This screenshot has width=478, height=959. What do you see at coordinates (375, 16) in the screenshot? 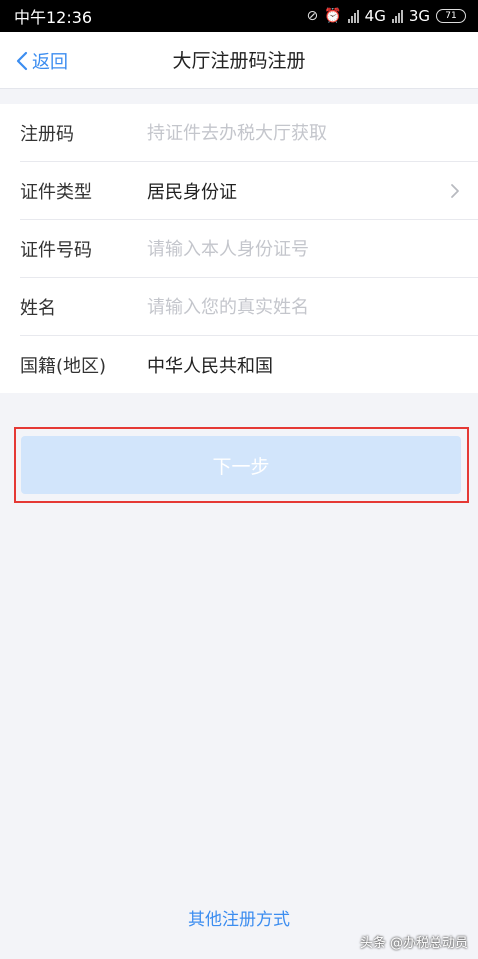
I see `network-type-1: 4G` at bounding box center [375, 16].